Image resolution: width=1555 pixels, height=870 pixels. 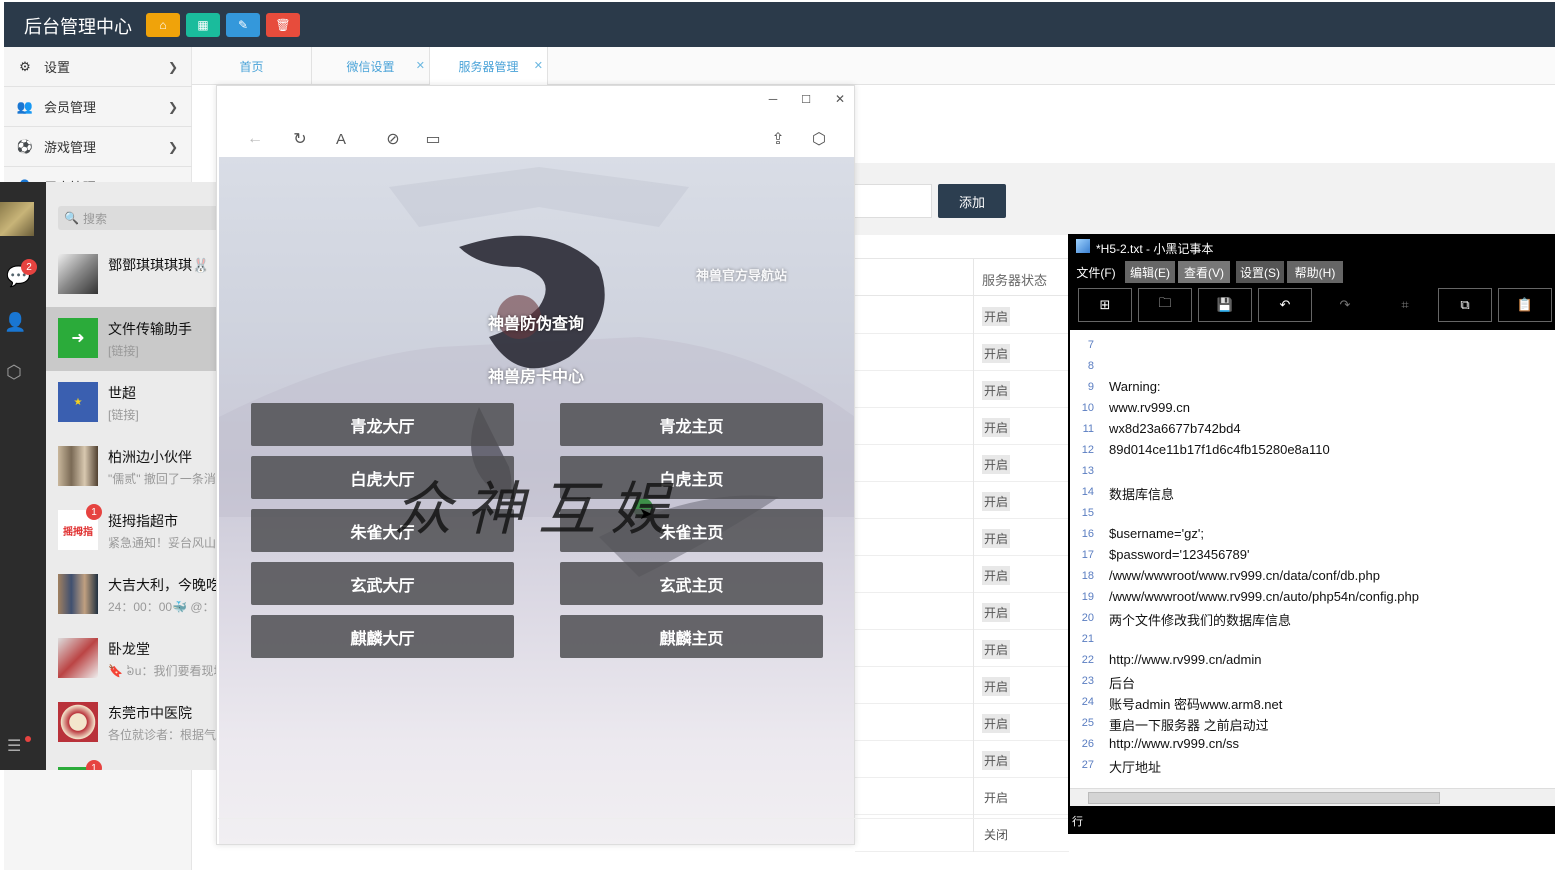 I want to click on menu-edit: 编辑(E), so click(x=1150, y=272).